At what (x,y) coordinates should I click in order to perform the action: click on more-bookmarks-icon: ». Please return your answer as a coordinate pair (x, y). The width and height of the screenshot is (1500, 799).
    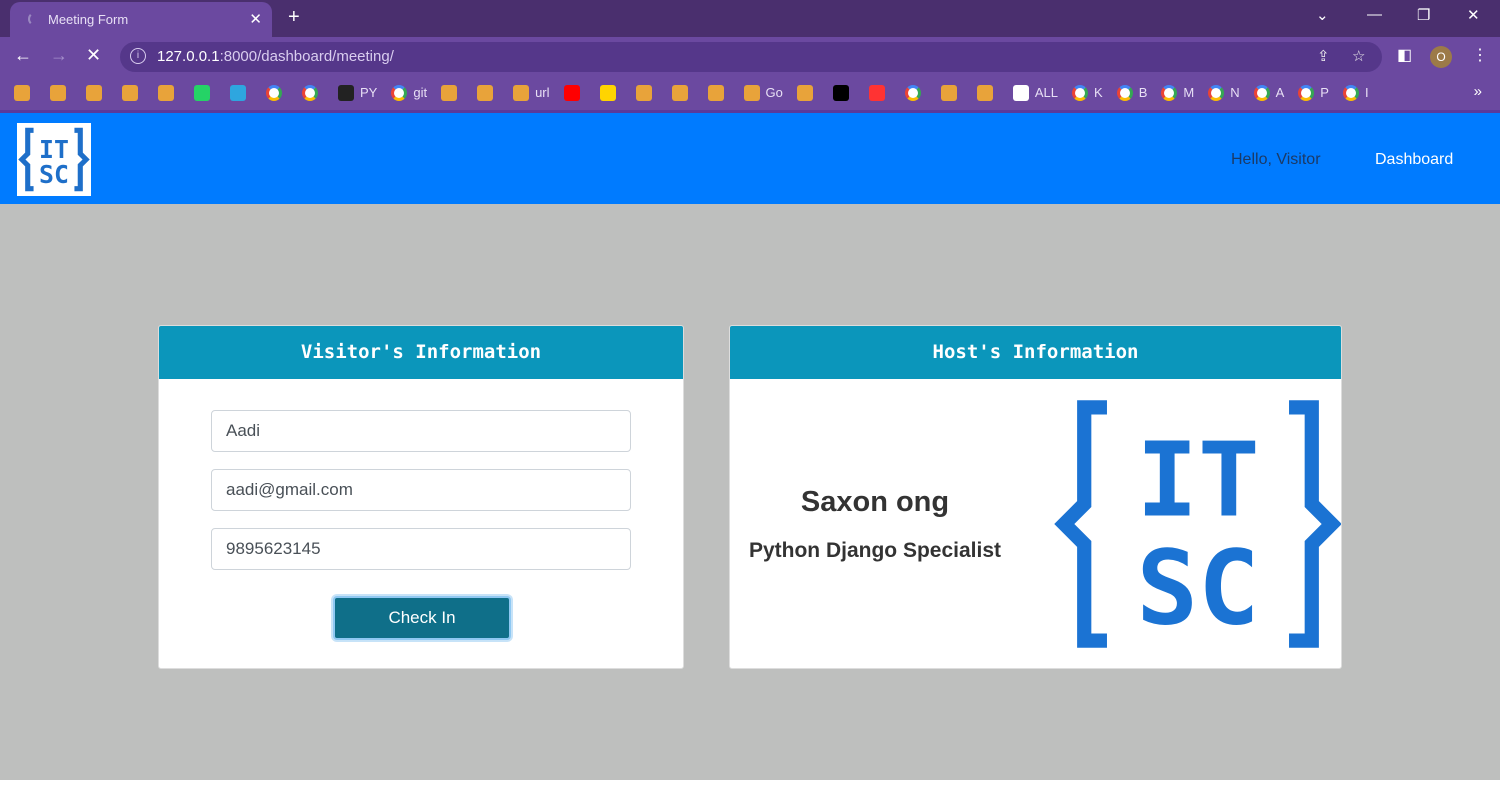
    Looking at the image, I should click on (1478, 91).